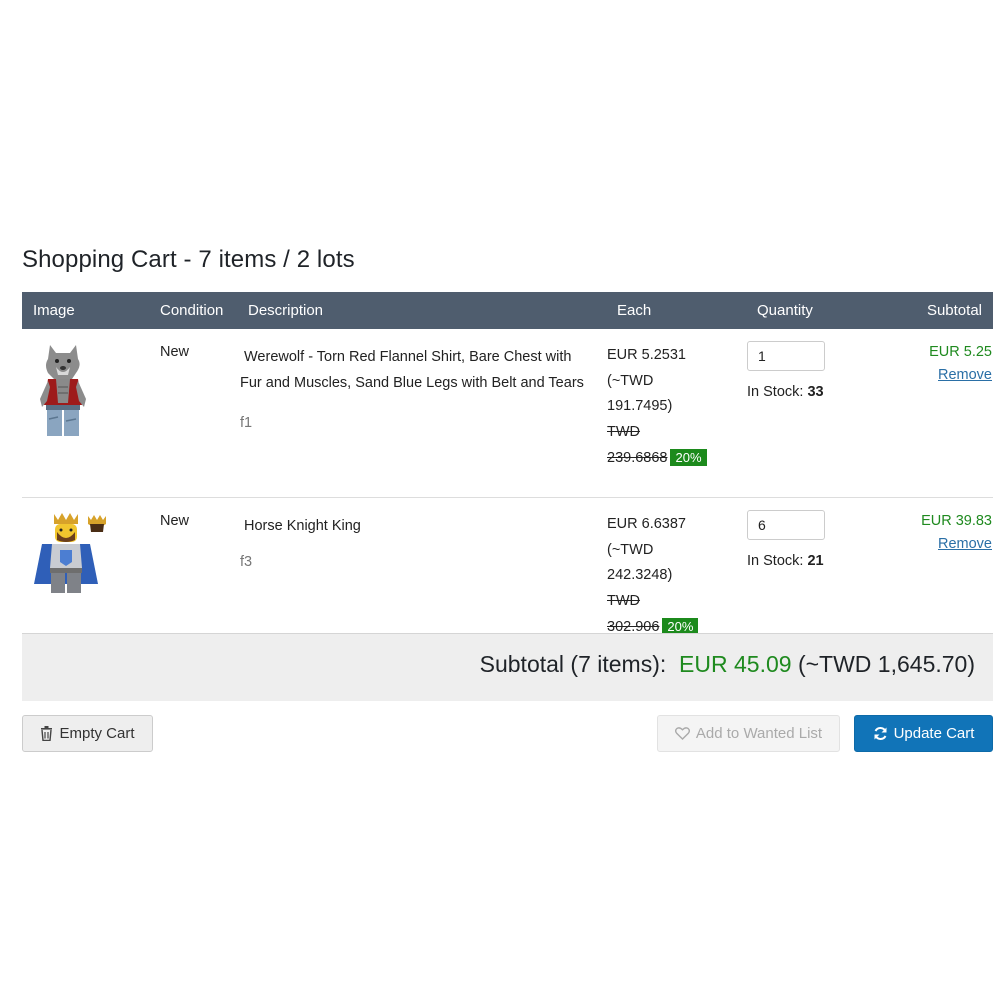 The width and height of the screenshot is (1000, 1000). Describe the element at coordinates (422, 526) in the screenshot. I see `item-name-link: Horse Knight King` at that location.